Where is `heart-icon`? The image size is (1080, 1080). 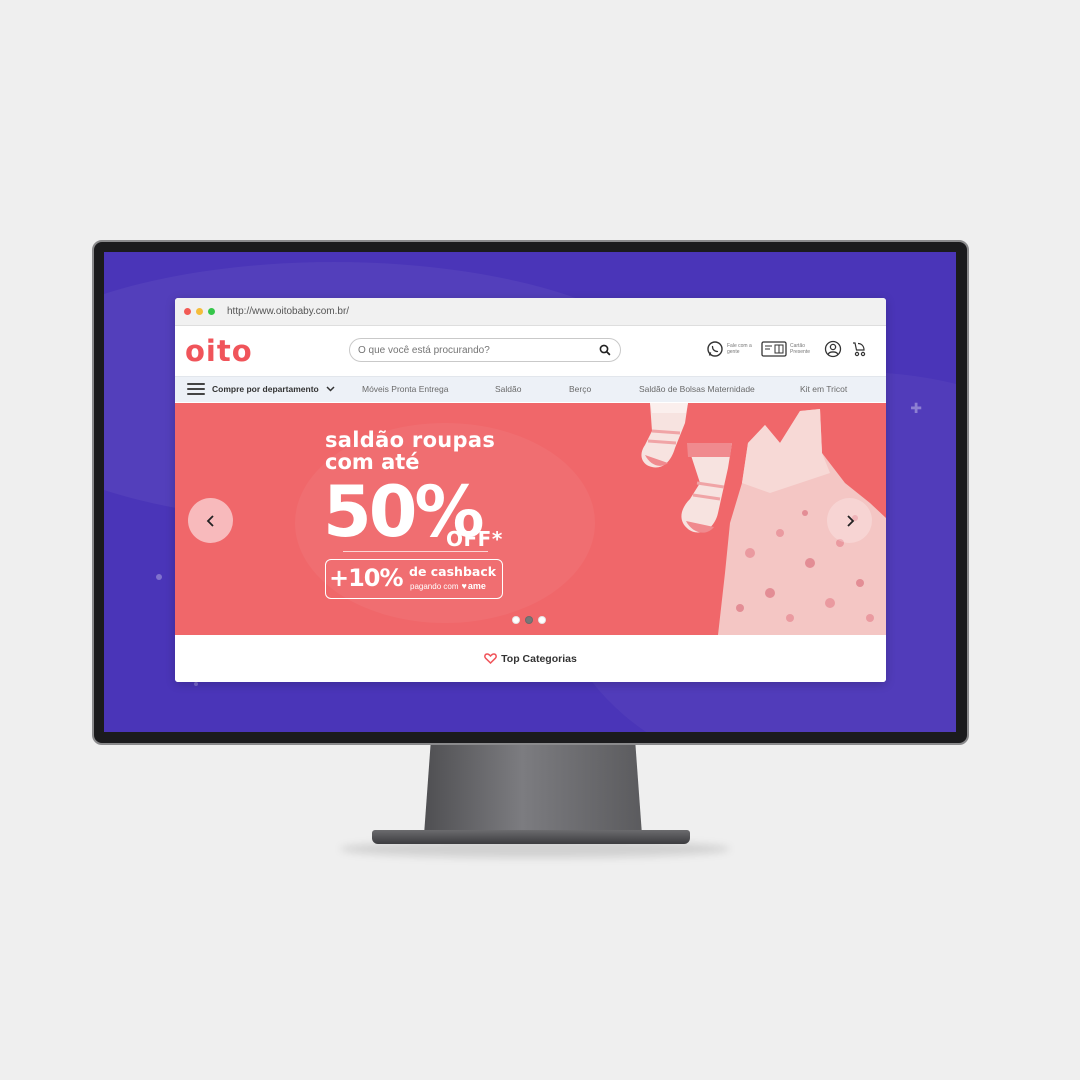 heart-icon is located at coordinates (491, 658).